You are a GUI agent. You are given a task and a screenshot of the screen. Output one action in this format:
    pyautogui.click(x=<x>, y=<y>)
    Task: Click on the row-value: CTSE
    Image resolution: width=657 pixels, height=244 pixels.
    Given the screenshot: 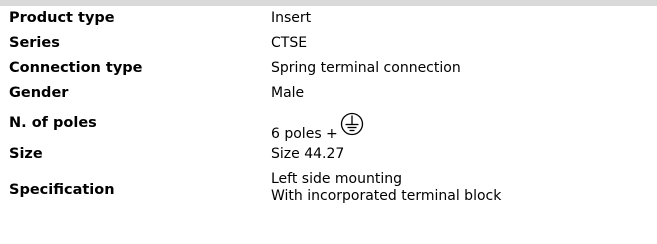 What is the action you would take?
    pyautogui.click(x=289, y=43)
    